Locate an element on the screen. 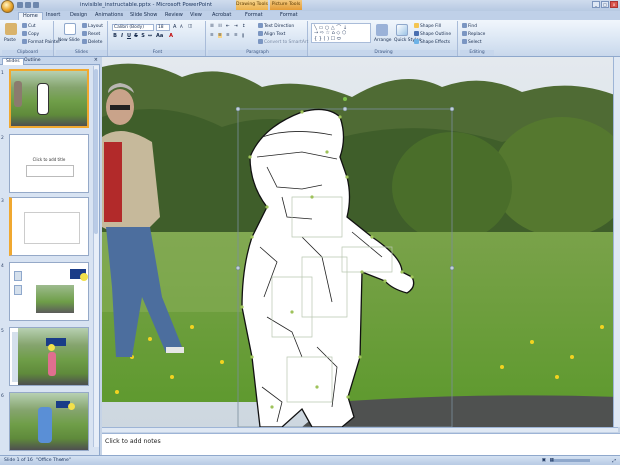  justify-icon: ≡ is located at coordinates (236, 35).